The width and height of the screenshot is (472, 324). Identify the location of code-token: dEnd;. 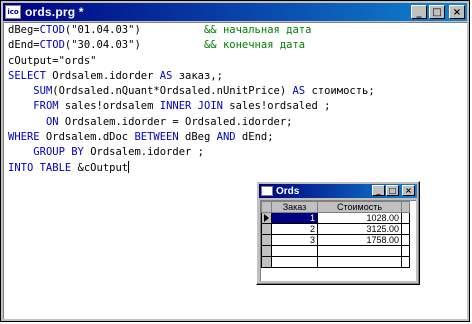
(254, 137).